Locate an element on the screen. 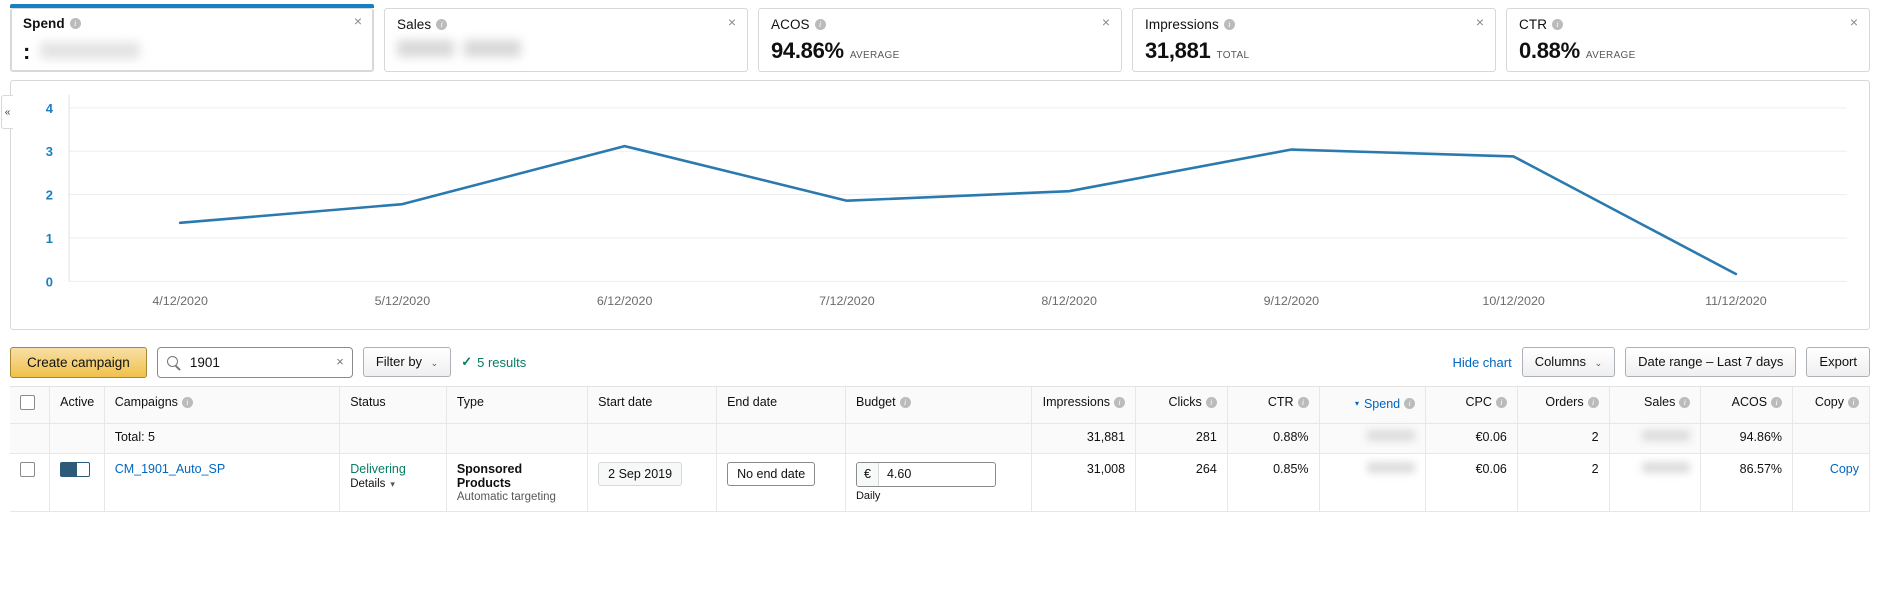 This screenshot has width=1880, height=589. column-header-active: Active is located at coordinates (77, 405).